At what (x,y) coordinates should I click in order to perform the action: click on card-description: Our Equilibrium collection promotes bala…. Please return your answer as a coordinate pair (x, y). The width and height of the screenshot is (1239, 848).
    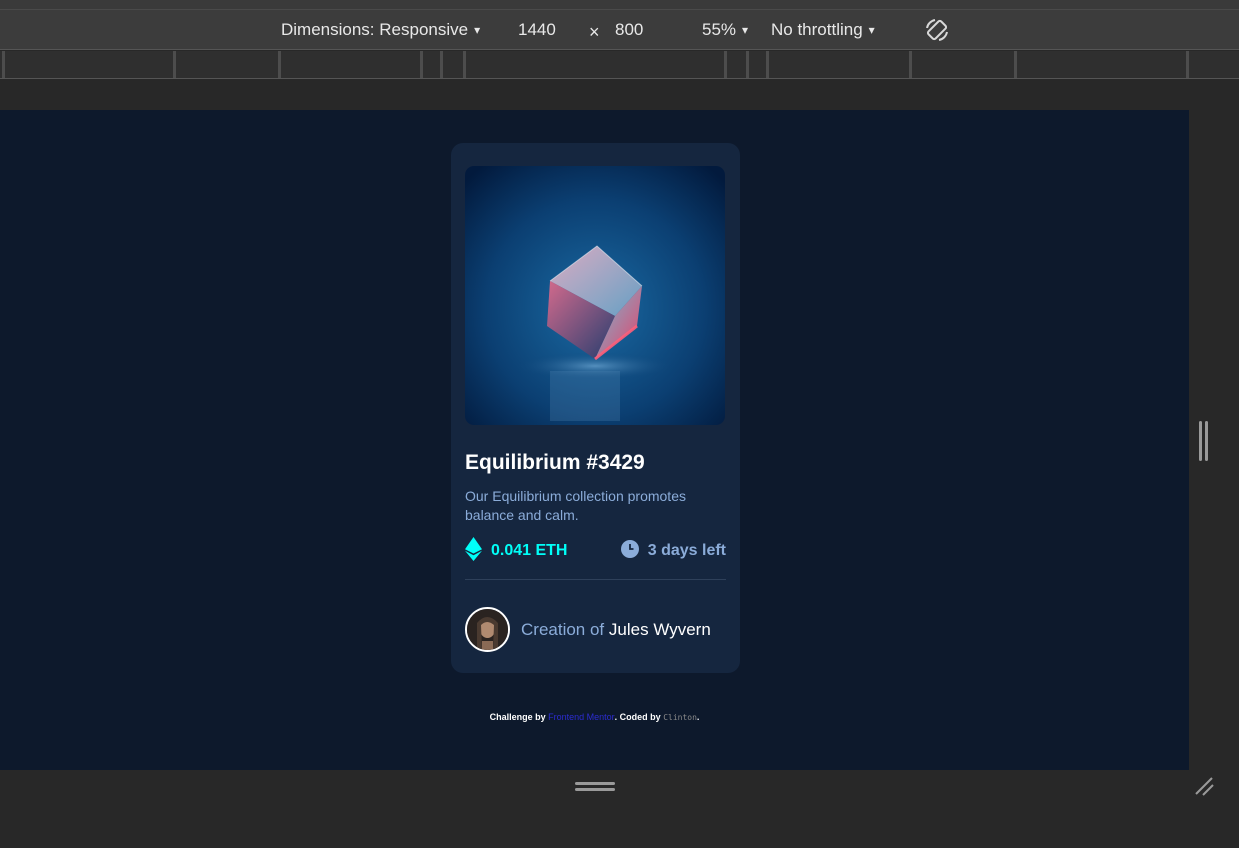
    Looking at the image, I should click on (575, 505).